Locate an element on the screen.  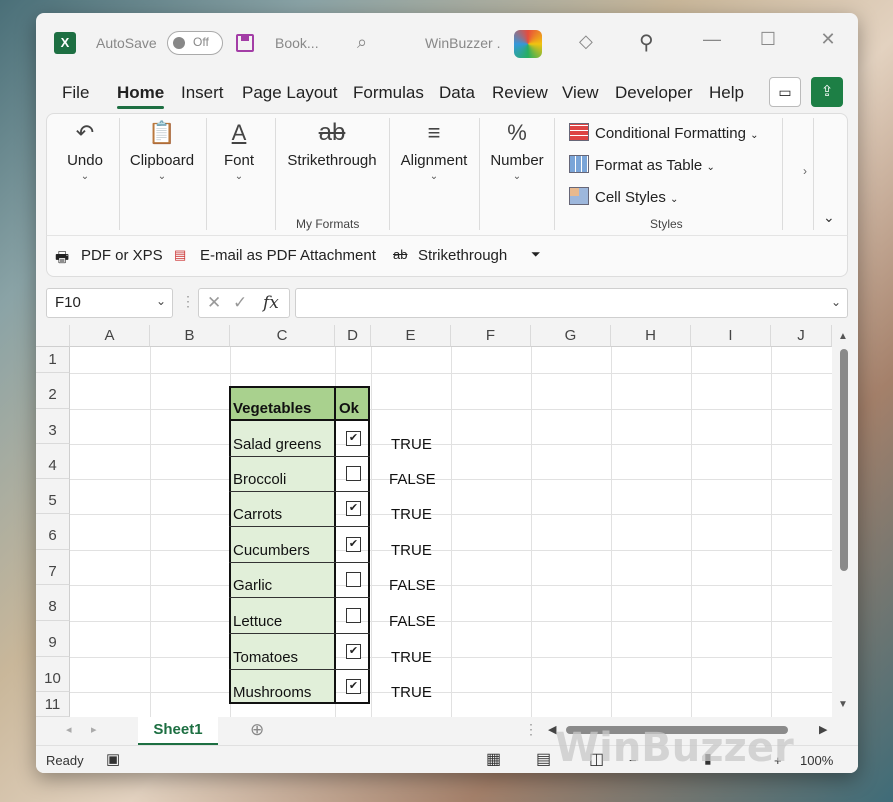
cell-styles-button: Cell Styles ⌄ is located at coordinates (623, 196).